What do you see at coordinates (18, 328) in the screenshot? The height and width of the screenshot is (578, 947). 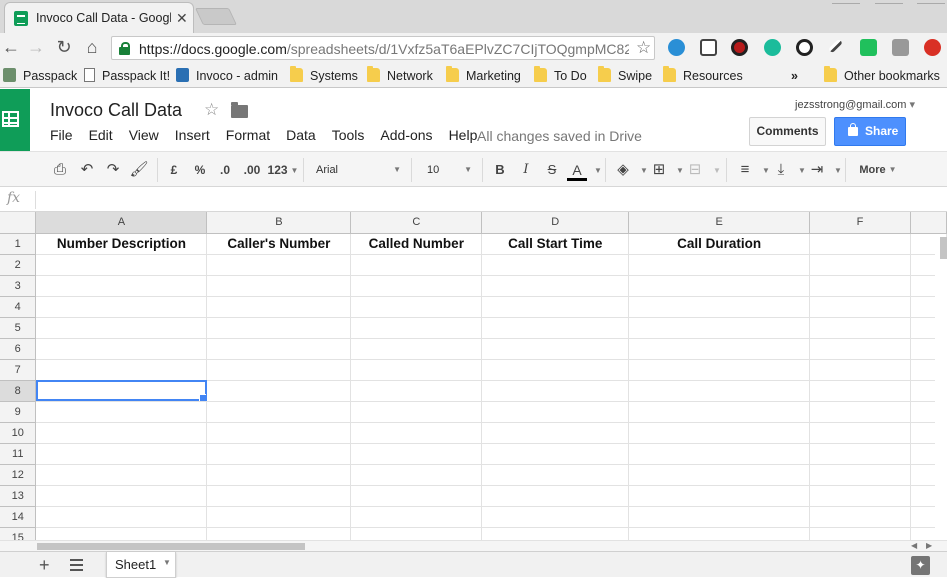 I see `row-header: 5` at bounding box center [18, 328].